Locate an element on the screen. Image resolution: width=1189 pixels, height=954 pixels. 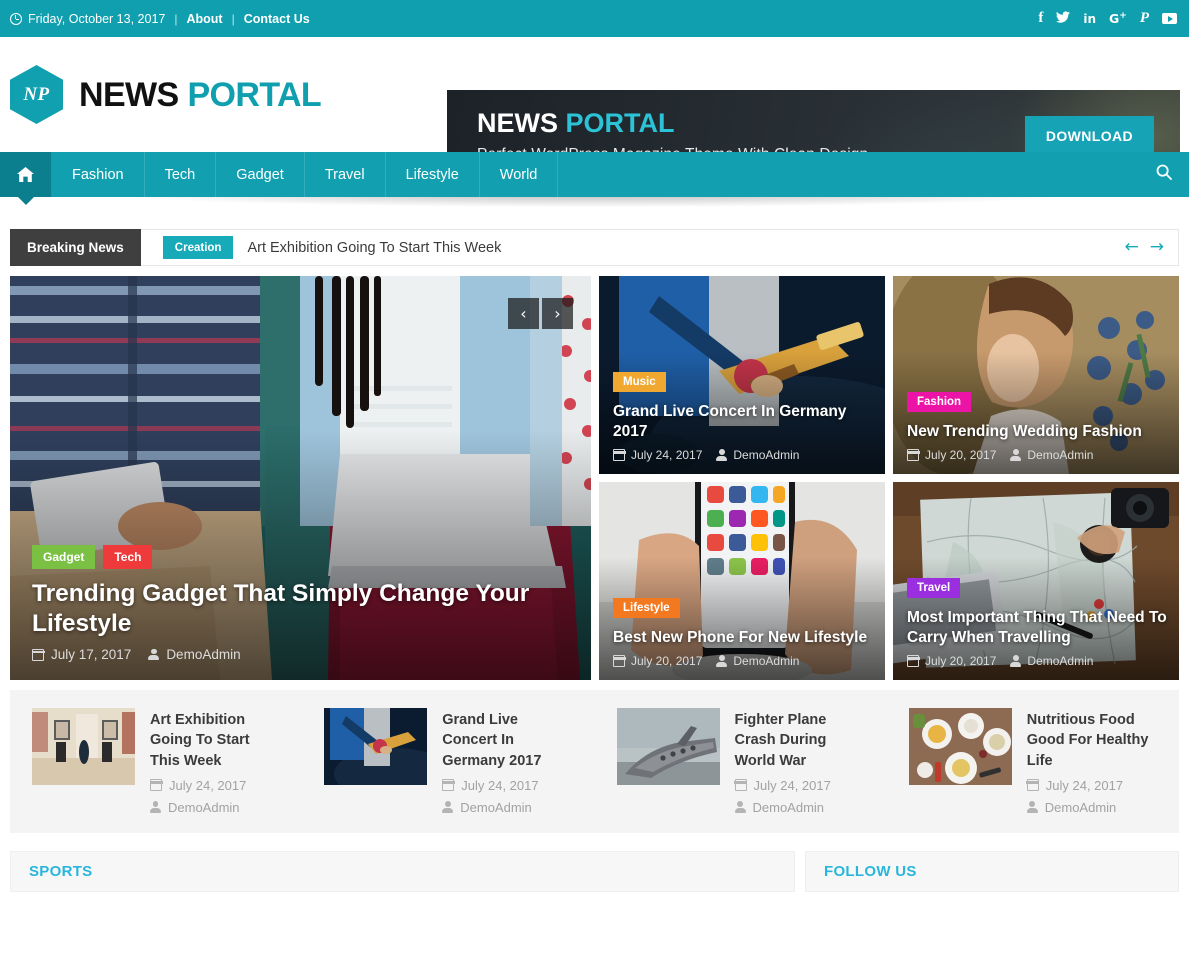
category-badge-travel: Travel is located at coordinates (934, 588).